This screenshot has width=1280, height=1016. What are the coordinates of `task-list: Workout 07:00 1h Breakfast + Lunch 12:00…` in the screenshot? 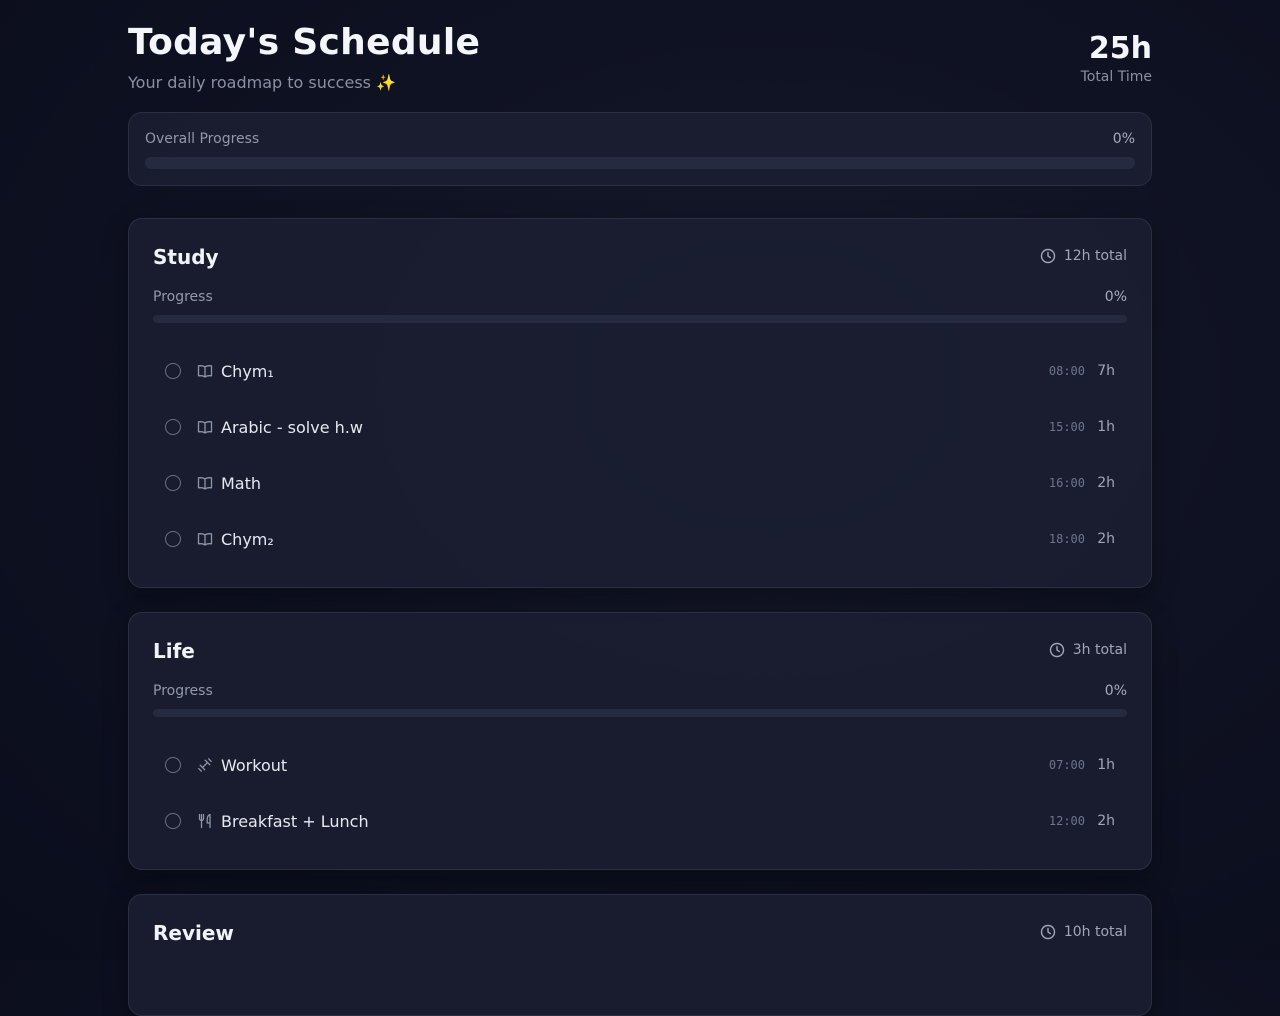 It's located at (640, 793).